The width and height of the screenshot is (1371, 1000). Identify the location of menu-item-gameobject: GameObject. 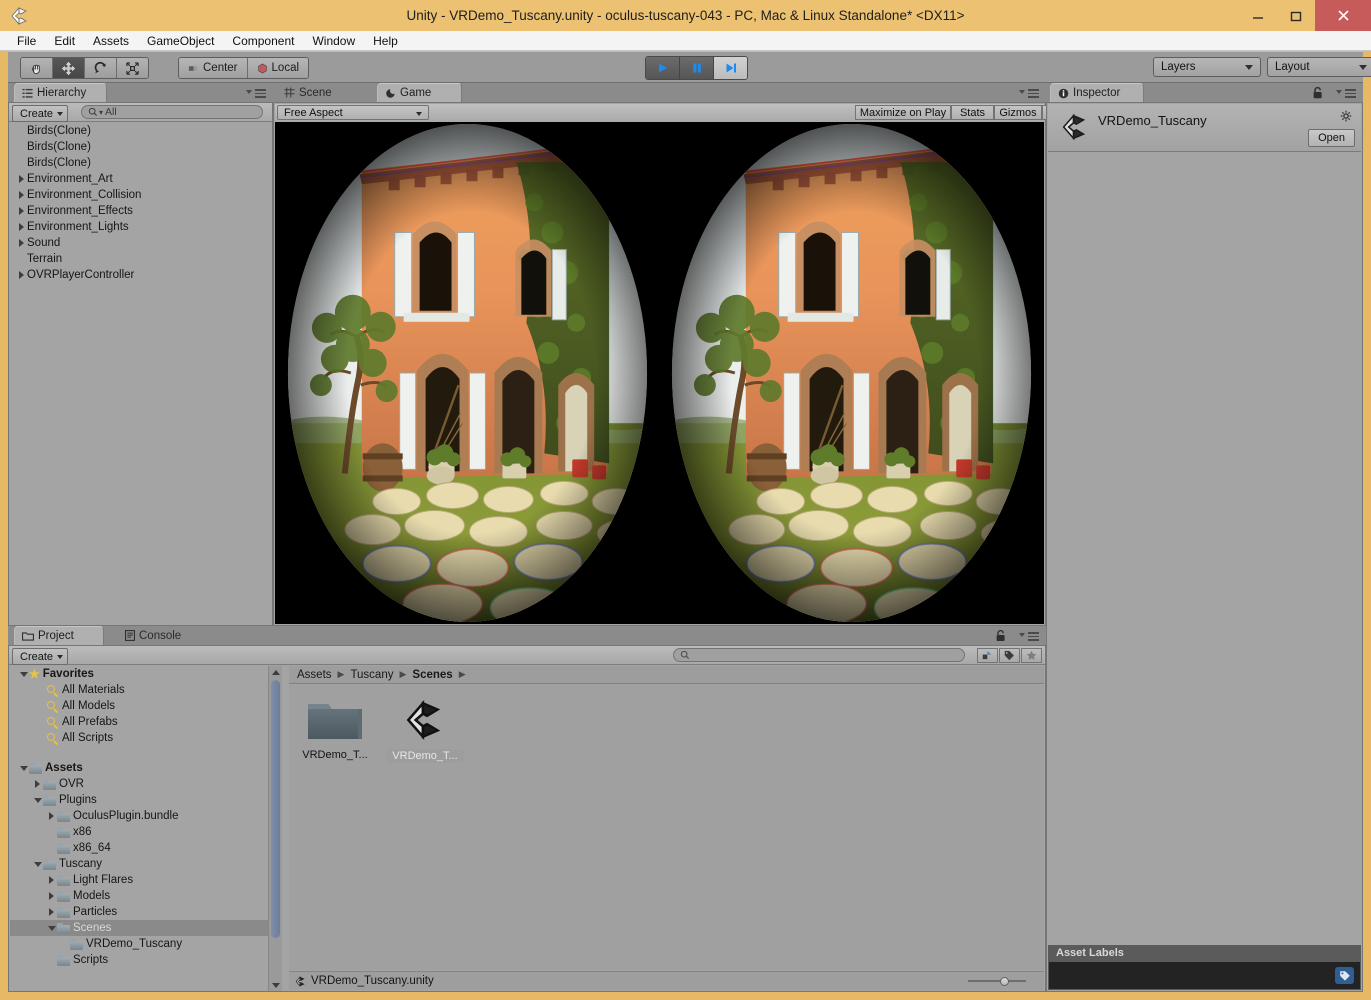
(180, 41).